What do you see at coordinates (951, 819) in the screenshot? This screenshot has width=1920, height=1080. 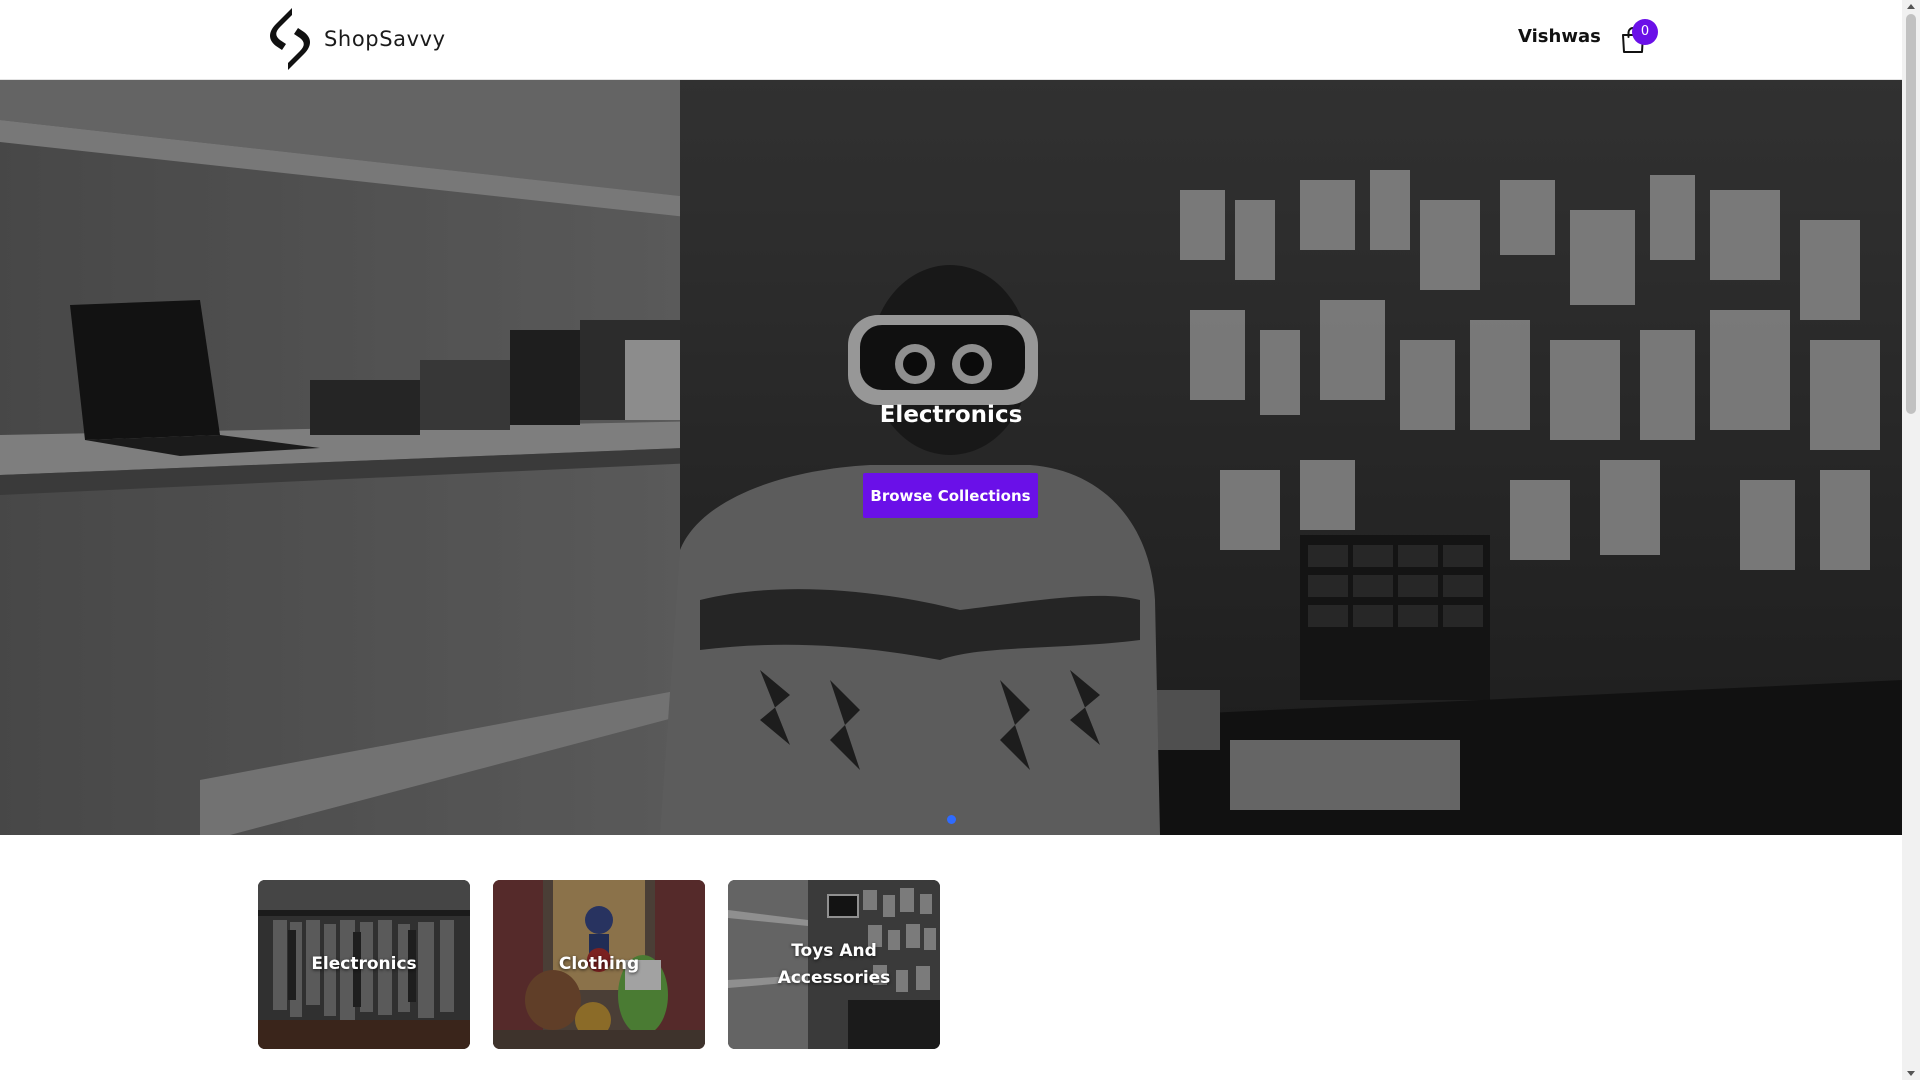 I see `carousel-dot-active` at bounding box center [951, 819].